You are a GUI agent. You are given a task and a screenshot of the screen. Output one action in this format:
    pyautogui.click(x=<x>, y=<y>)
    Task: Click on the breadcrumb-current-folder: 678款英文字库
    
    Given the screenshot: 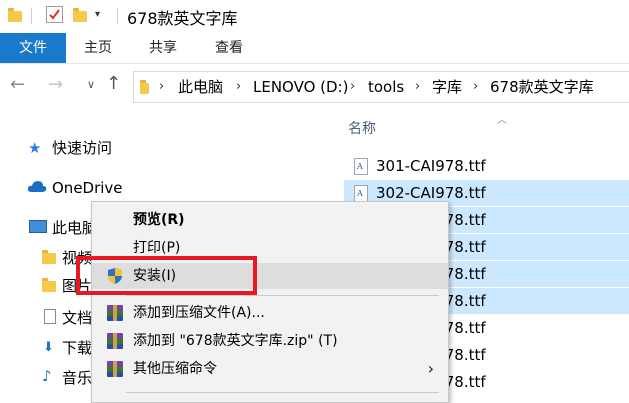 What is the action you would take?
    pyautogui.click(x=542, y=87)
    